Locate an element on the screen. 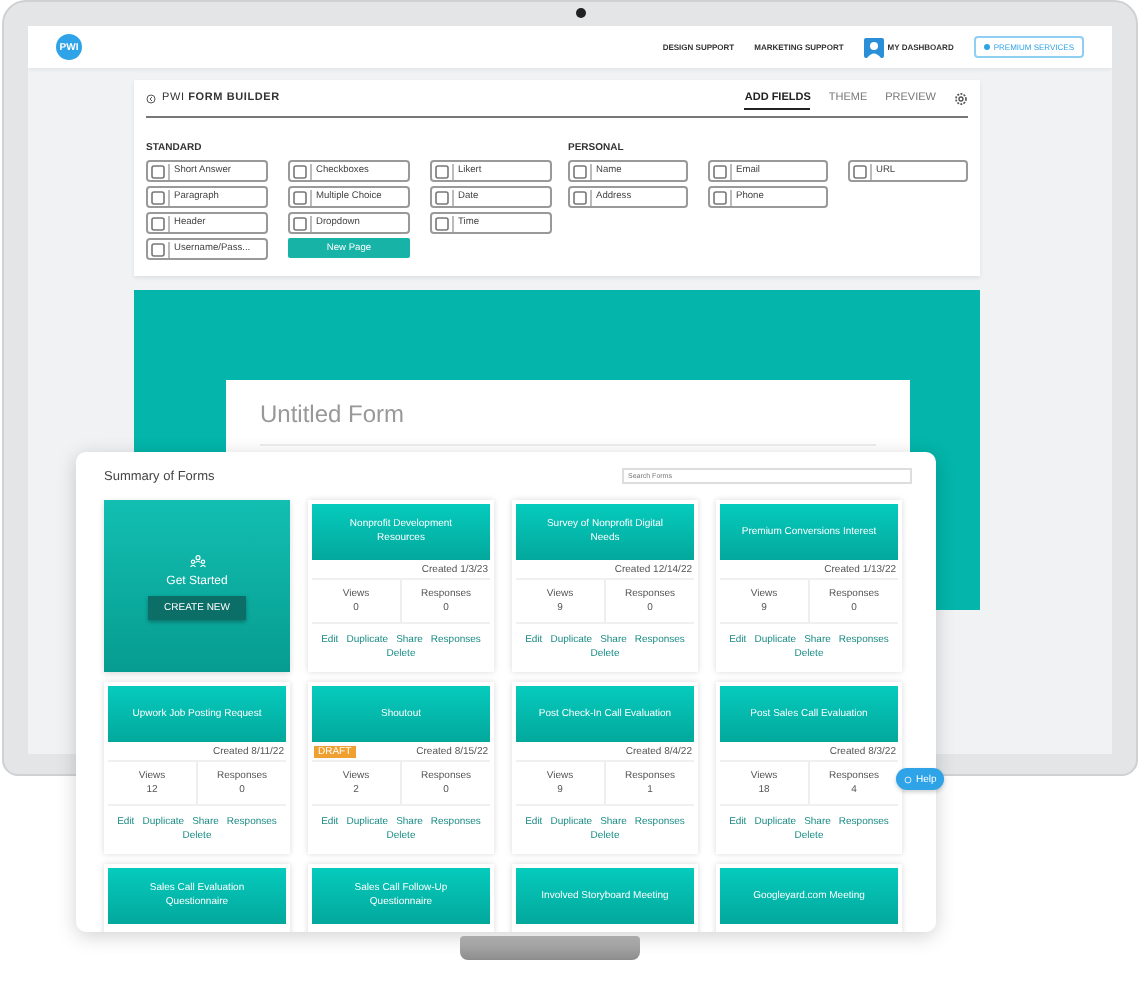  form-title-field: Untitled Form is located at coordinates (568, 423).